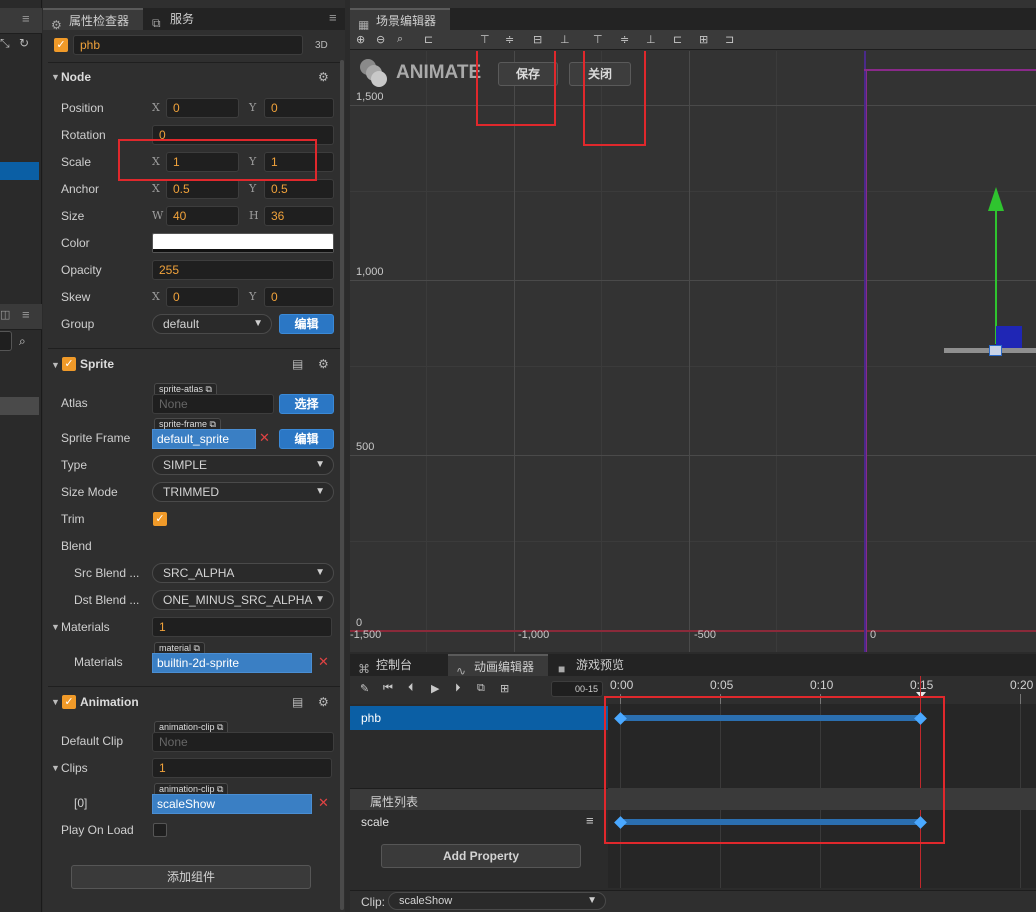  Describe the element at coordinates (160, 519) in the screenshot. I see `trim-checkbox: ✓` at that location.